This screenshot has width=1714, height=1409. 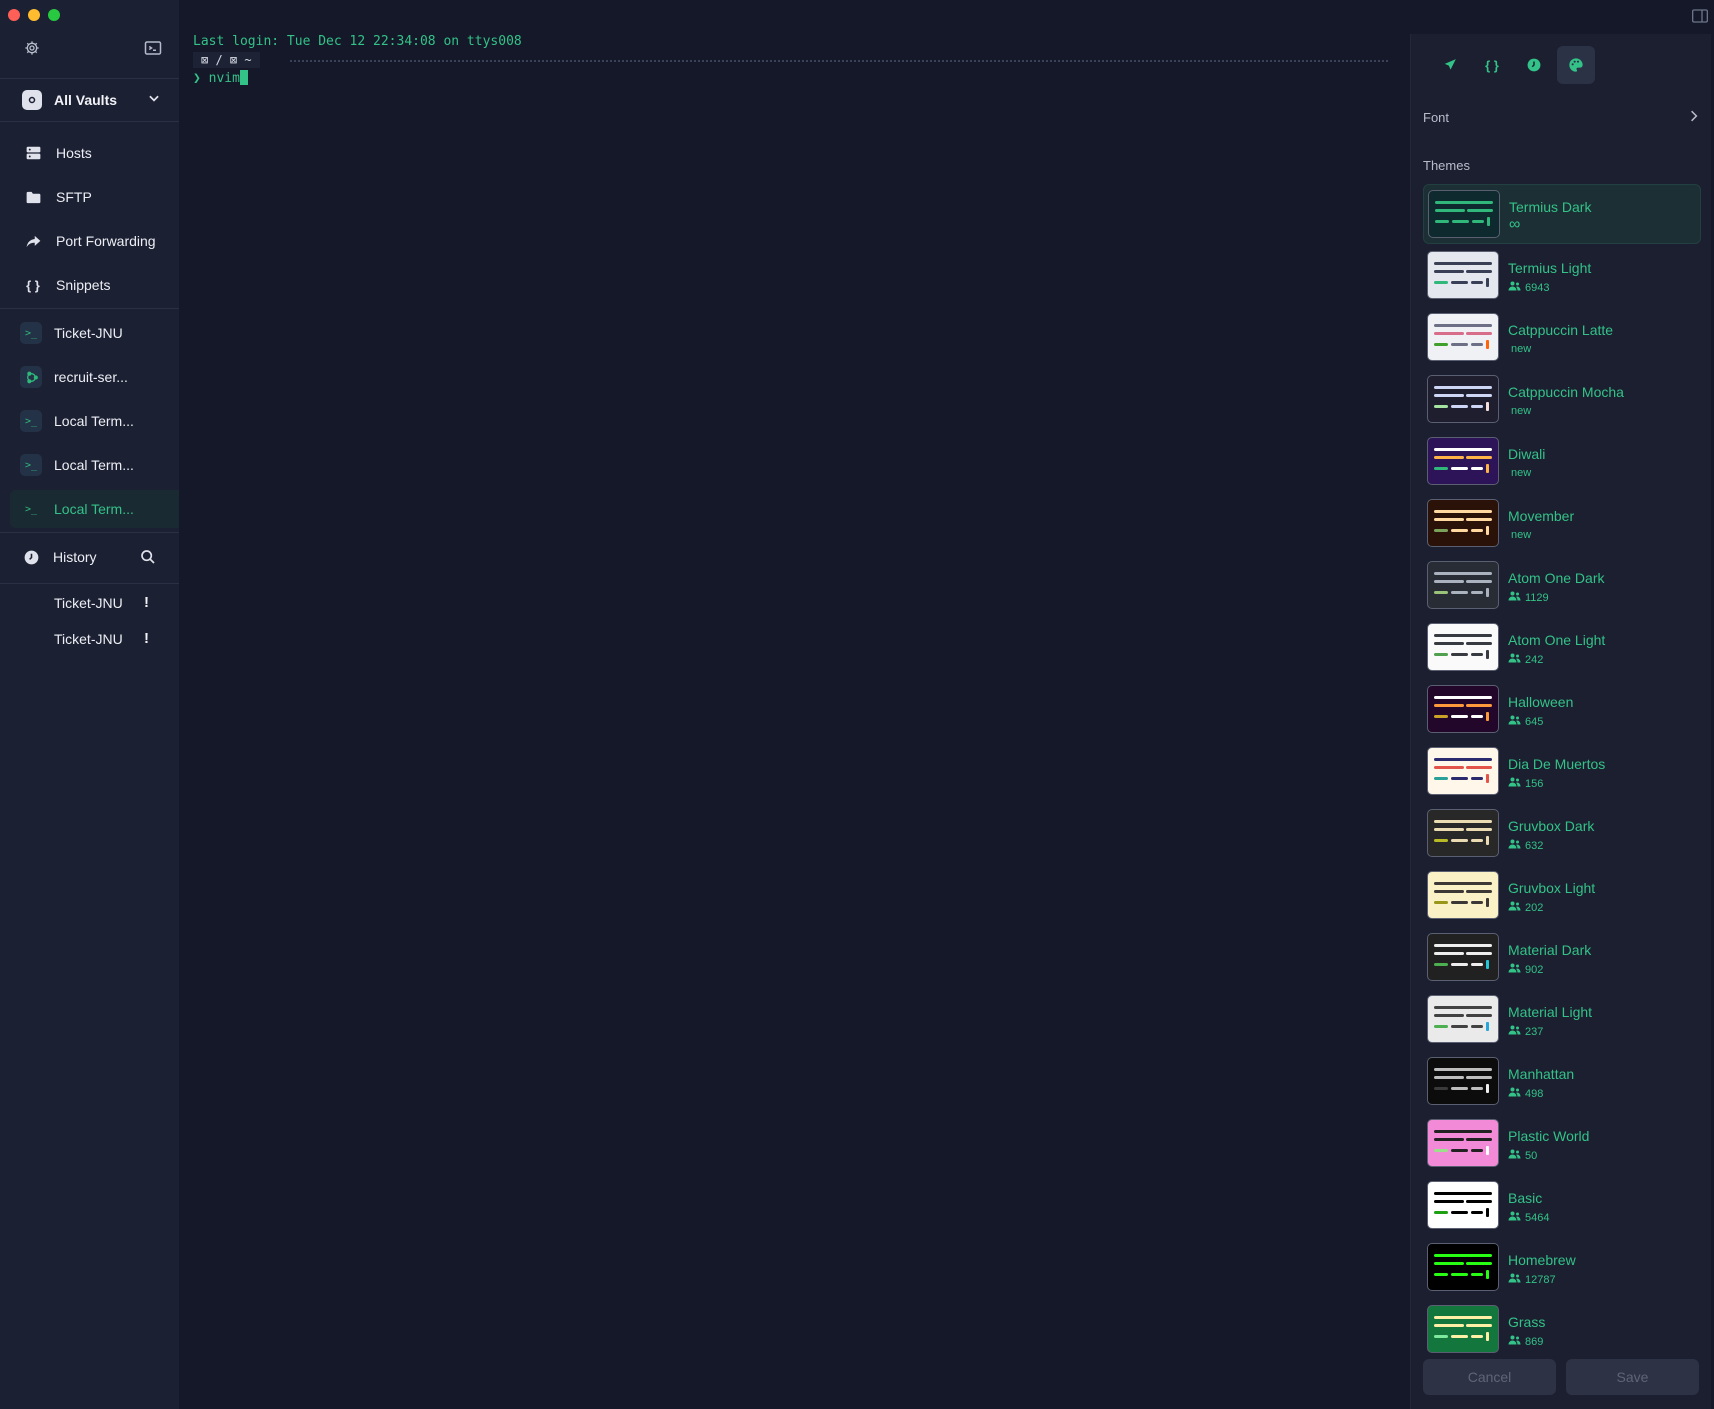 What do you see at coordinates (1561, 461) in the screenshot?
I see `theme-item: Diwali new` at bounding box center [1561, 461].